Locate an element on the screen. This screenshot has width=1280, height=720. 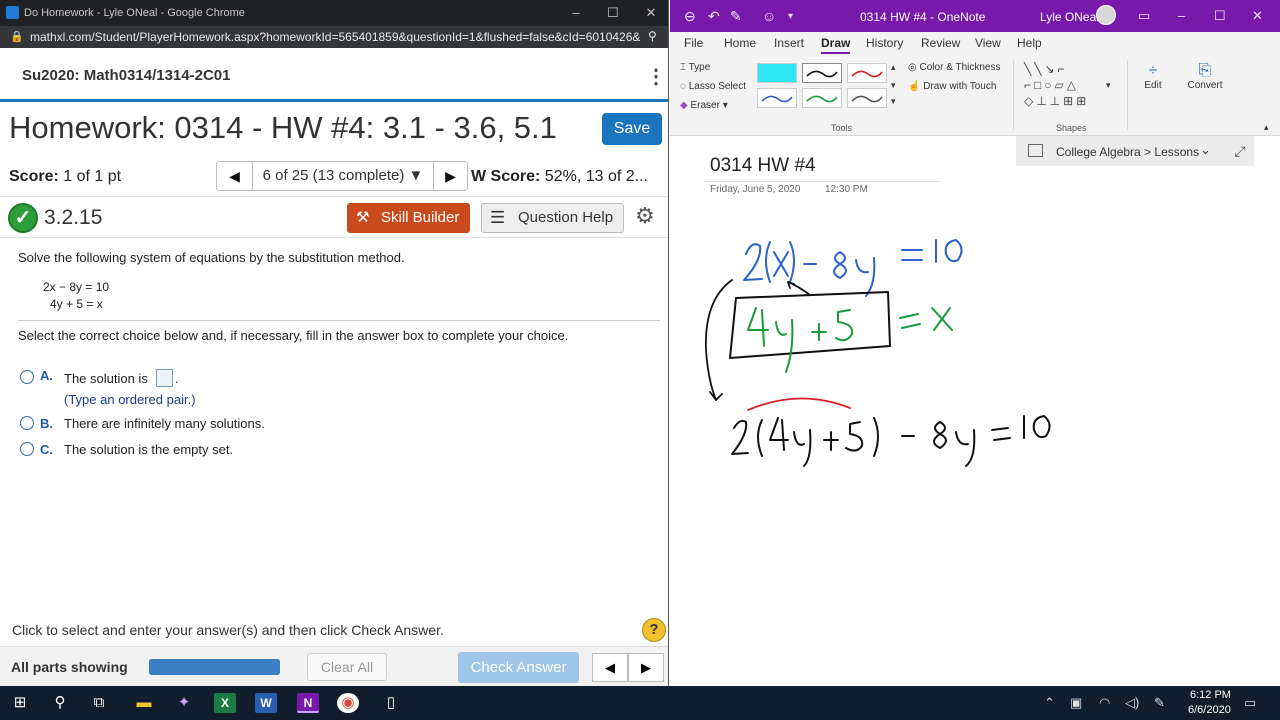
camera-icon: ▣ is located at coordinates (1076, 703).